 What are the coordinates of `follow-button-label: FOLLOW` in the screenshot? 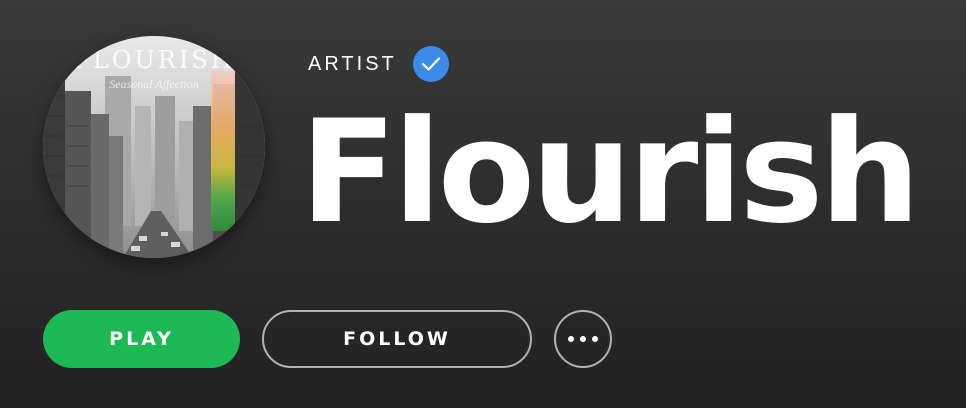 It's located at (397, 339).